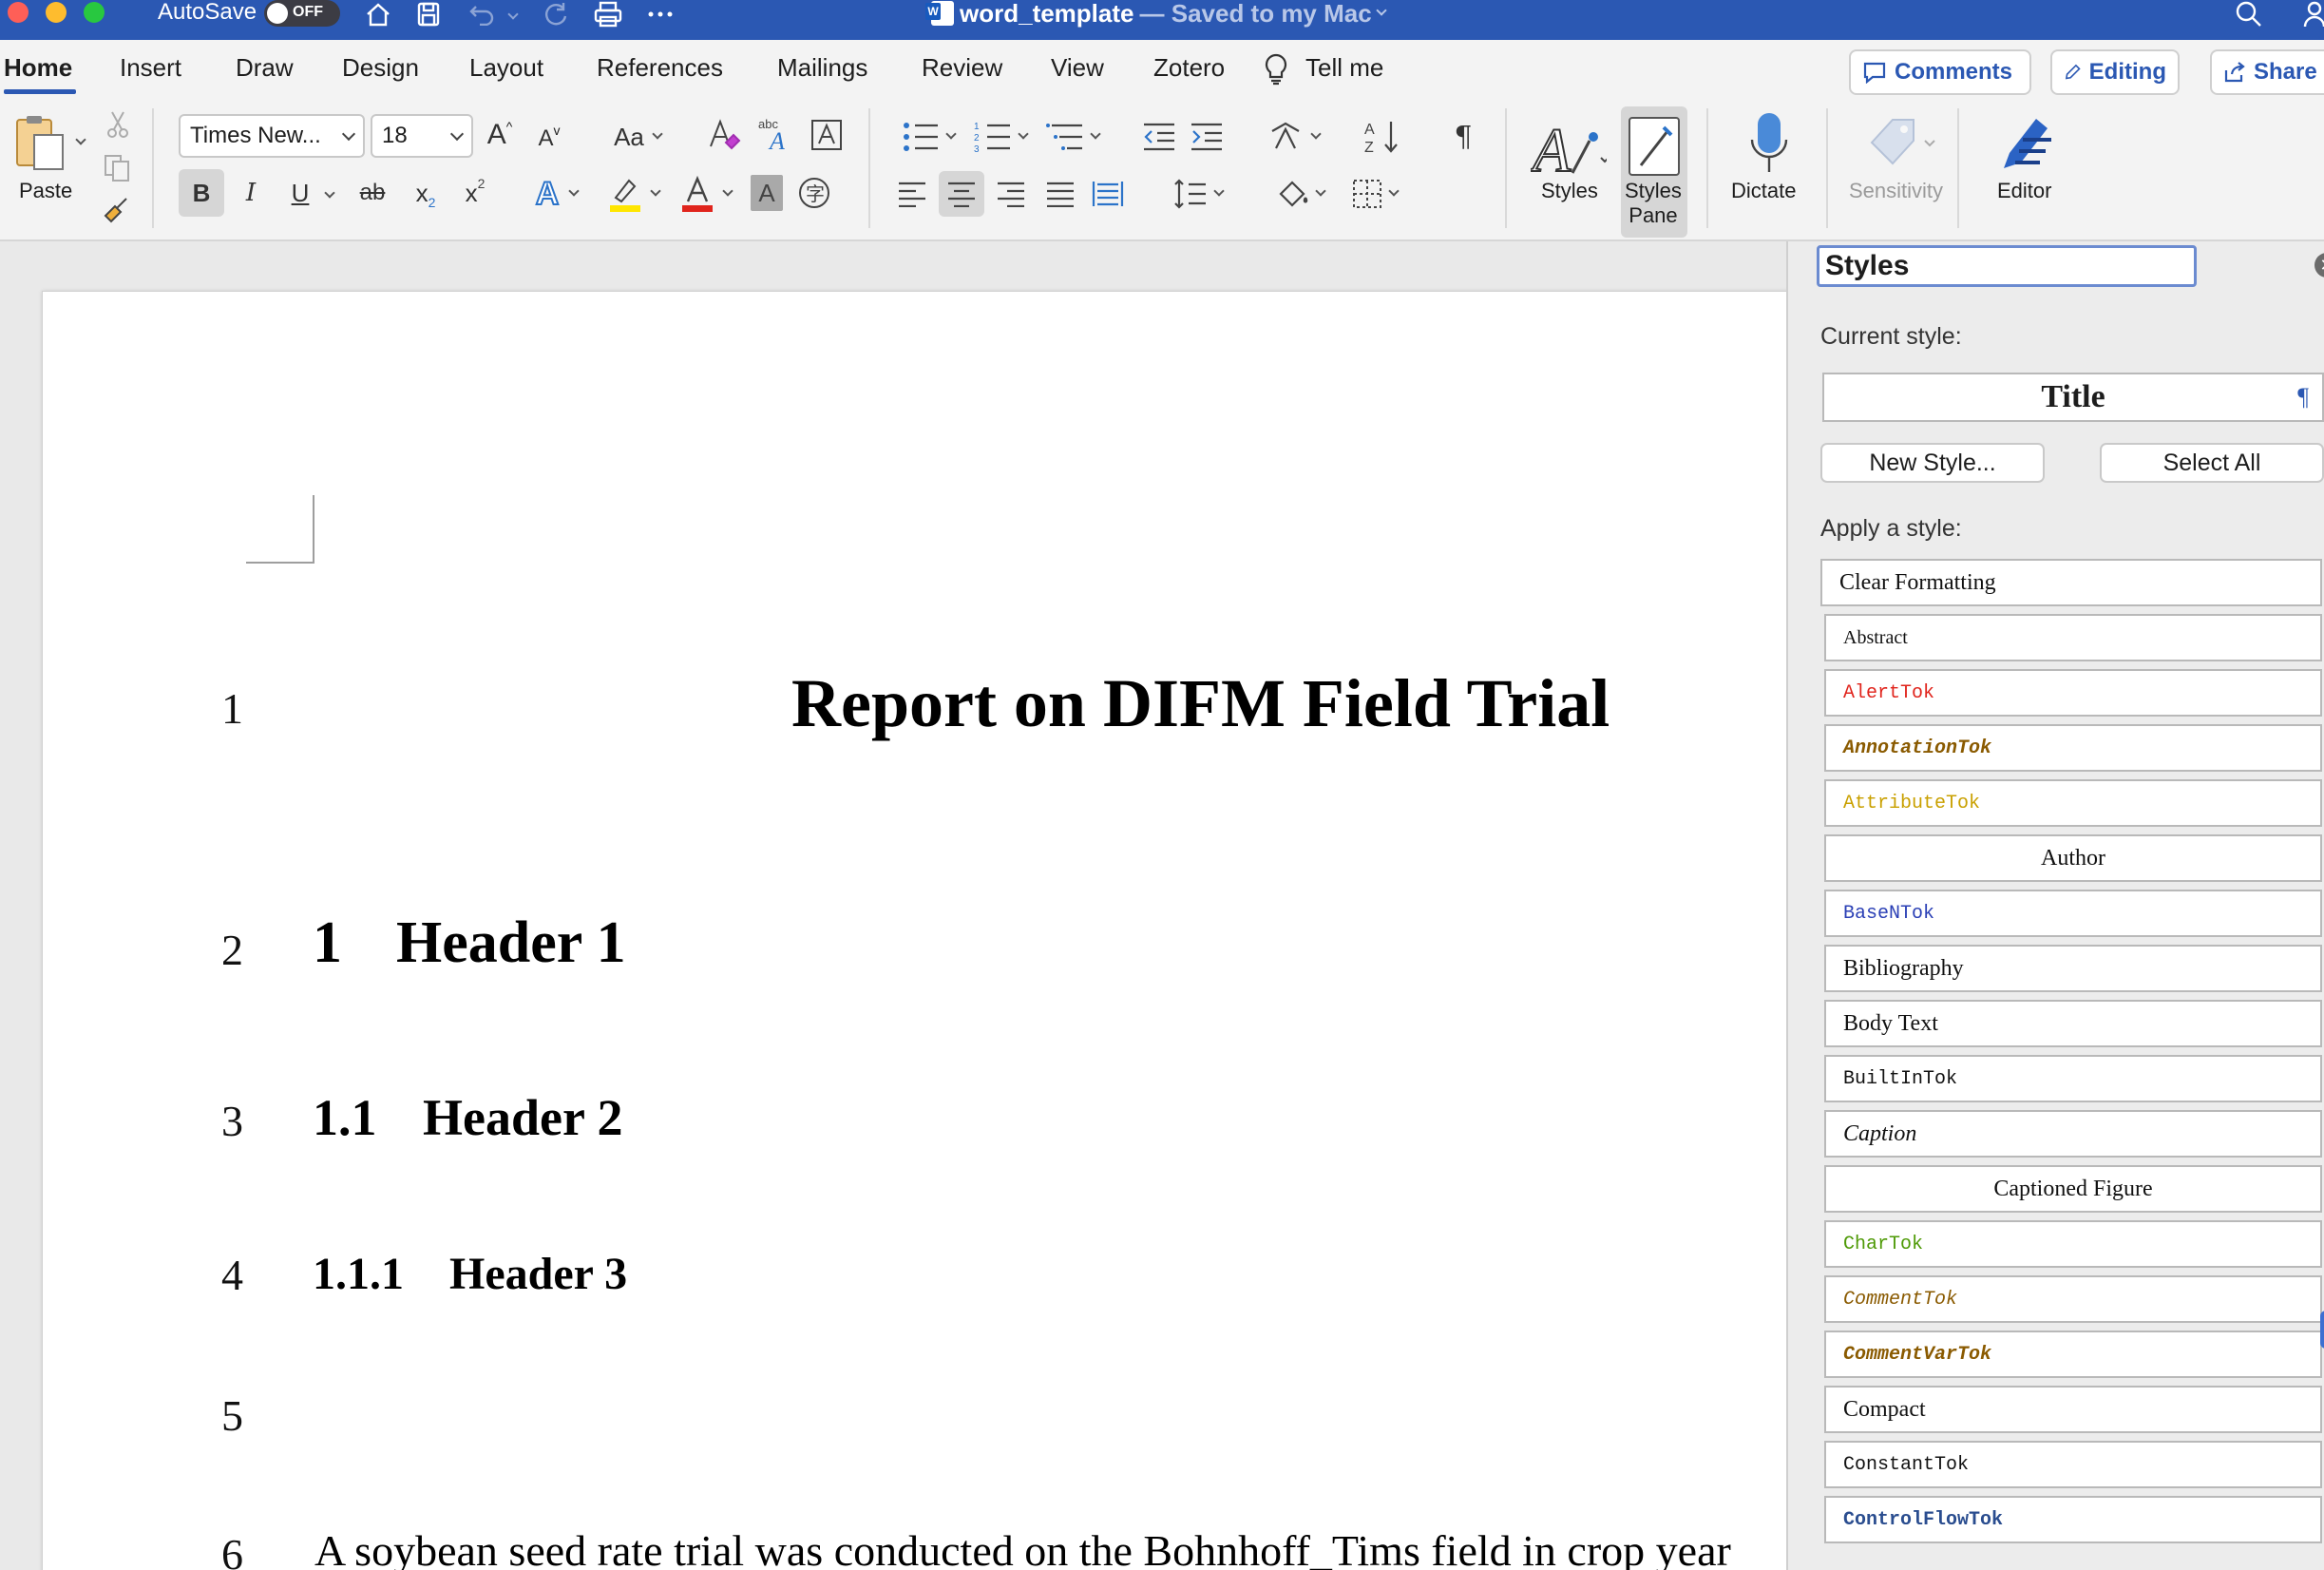 This screenshot has height=1570, width=2324. Describe the element at coordinates (2313, 15) in the screenshot. I see `account-icon` at that location.